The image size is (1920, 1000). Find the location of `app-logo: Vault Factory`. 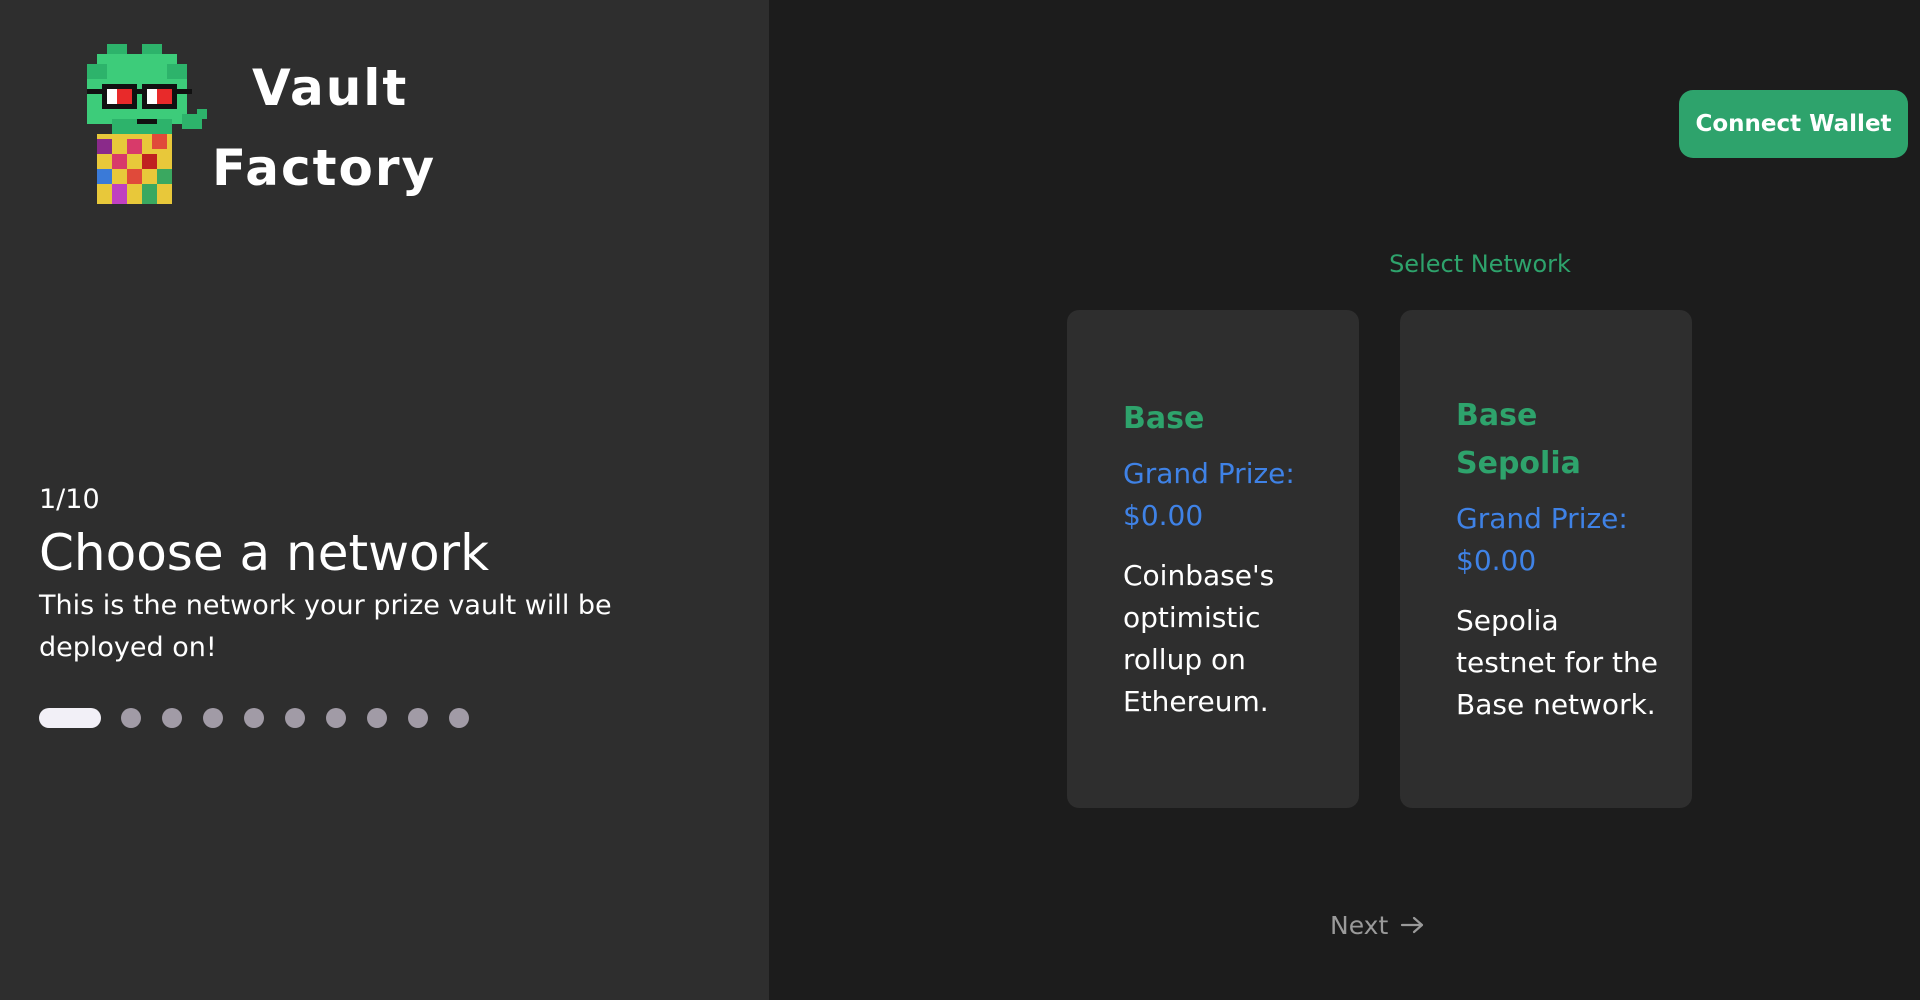

app-logo: Vault Factory is located at coordinates (262, 129).